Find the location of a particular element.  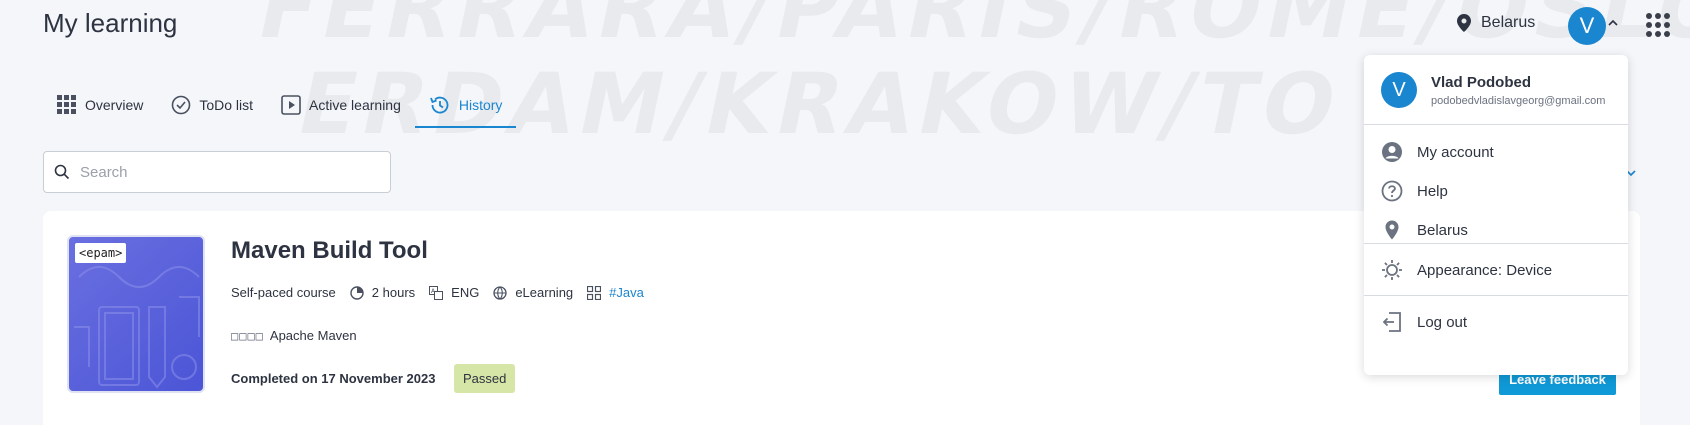

user-avatar-button: V is located at coordinates (1587, 26).